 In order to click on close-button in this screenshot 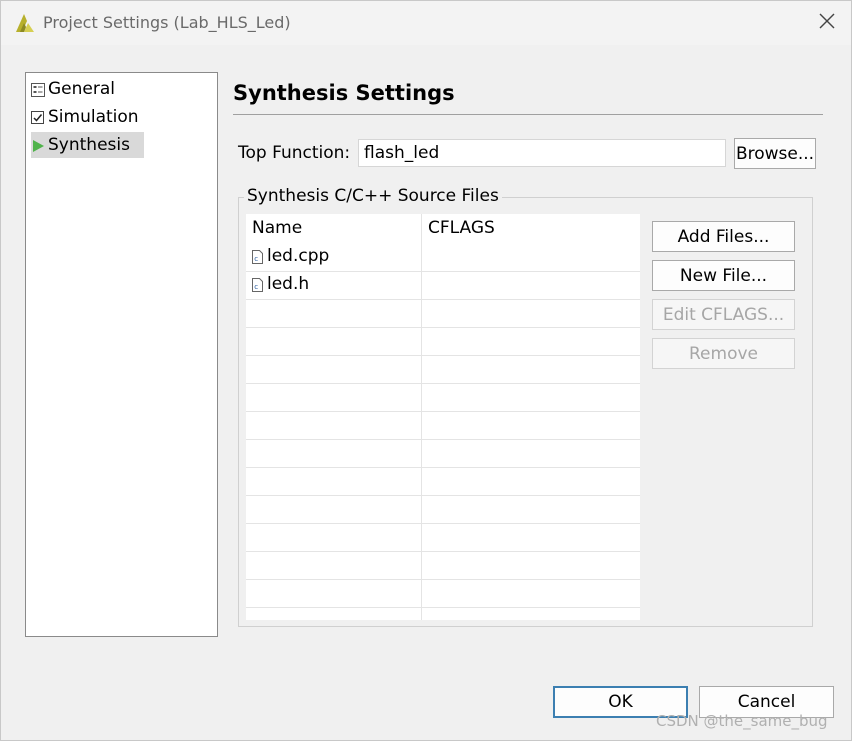, I will do `click(827, 23)`.